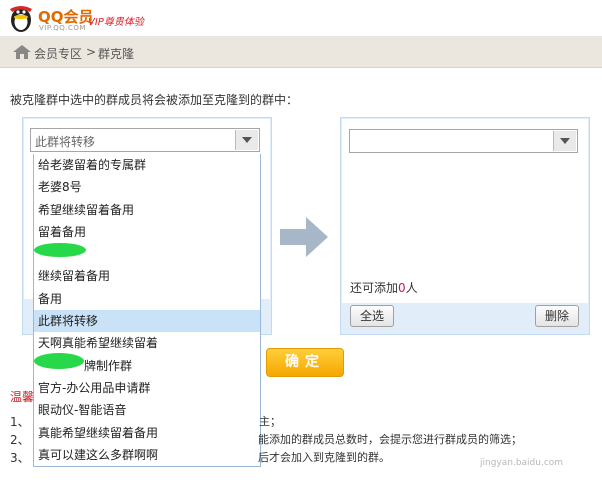 This screenshot has height=482, width=602. Describe the element at coordinates (411, 288) in the screenshot. I see `remaining-count-suffix: 人` at that location.